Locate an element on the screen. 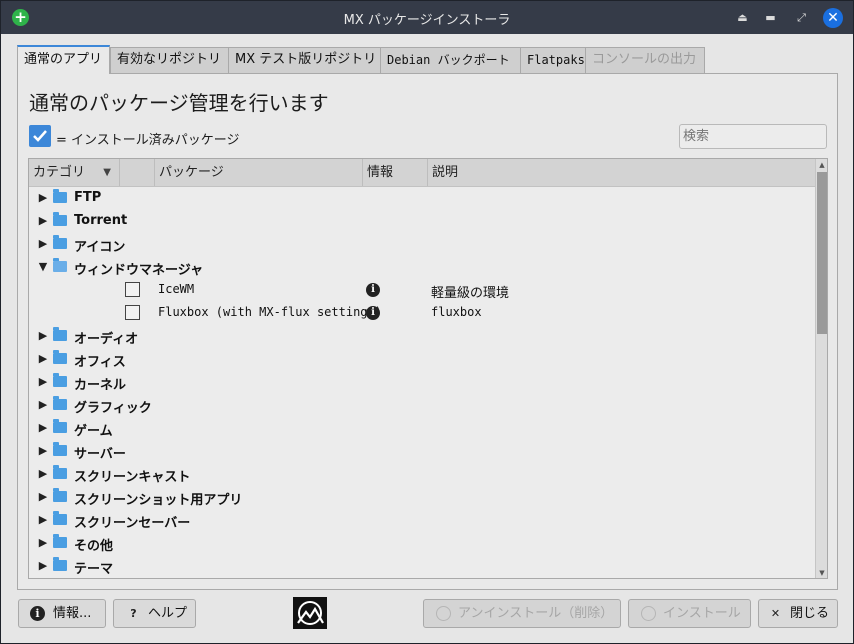  category-label: オーディオ is located at coordinates (106, 339).